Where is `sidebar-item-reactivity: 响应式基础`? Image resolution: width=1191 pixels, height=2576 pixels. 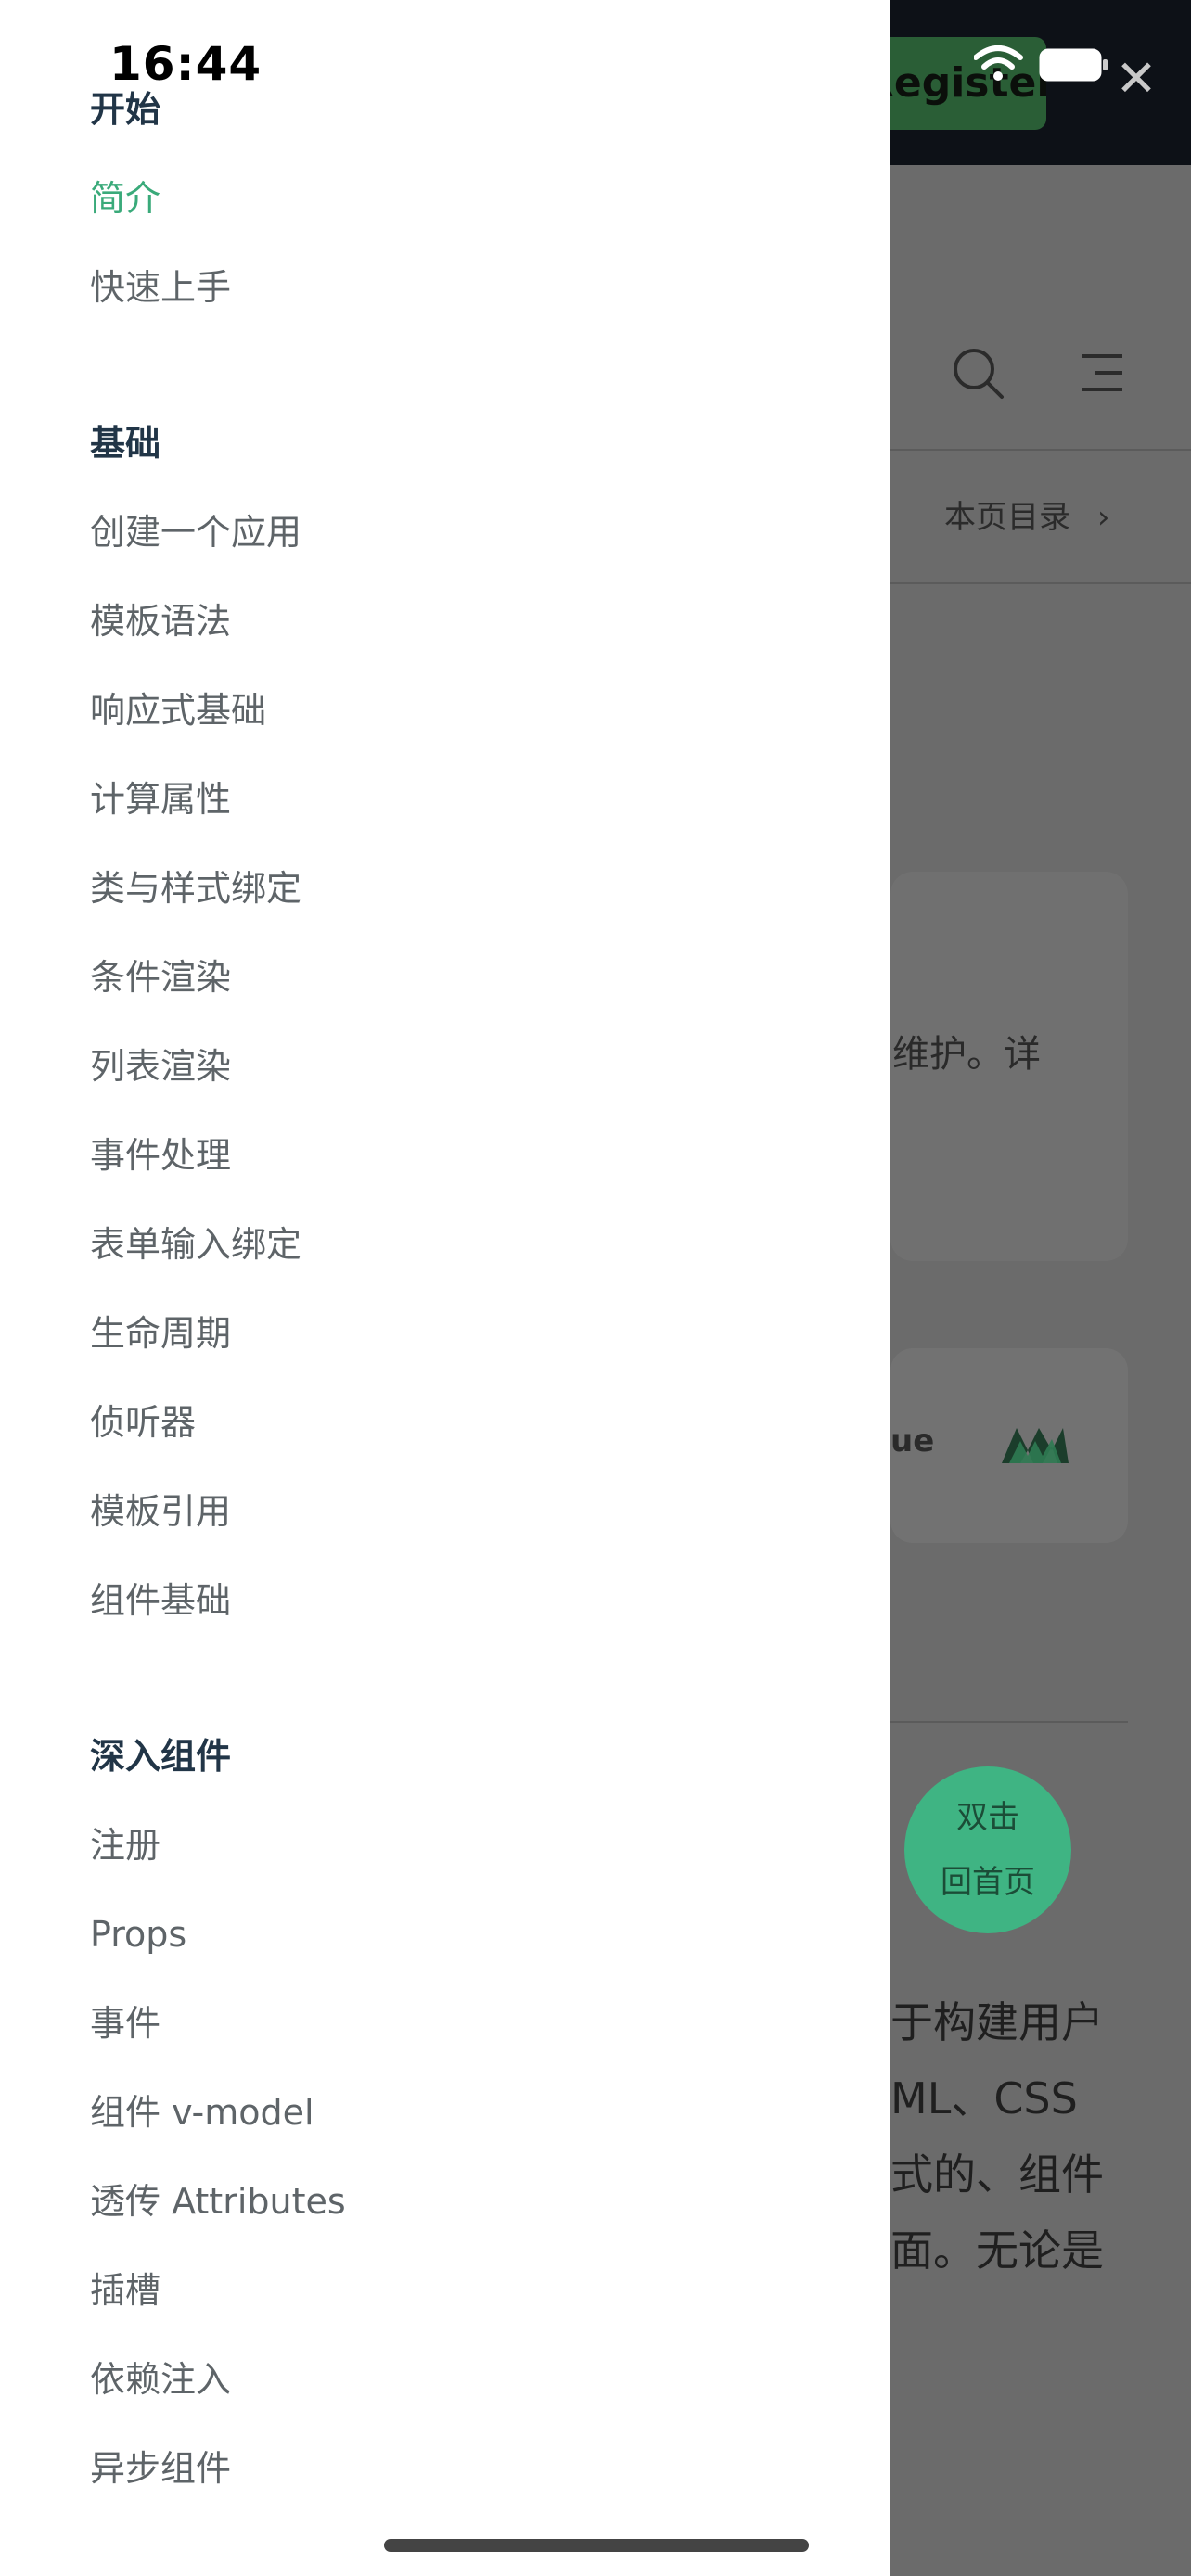 sidebar-item-reactivity: 响应式基础 is located at coordinates (461, 729).